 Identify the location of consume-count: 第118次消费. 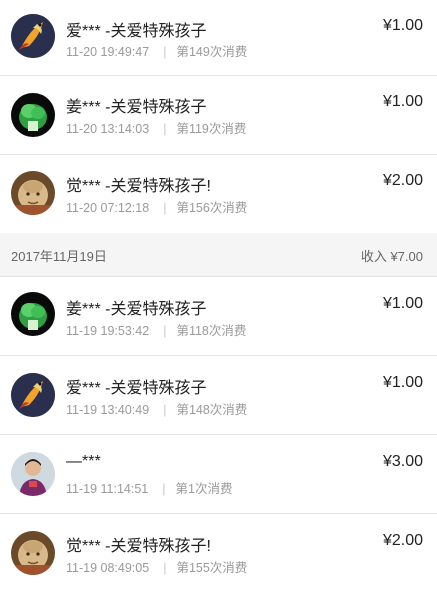
(211, 331).